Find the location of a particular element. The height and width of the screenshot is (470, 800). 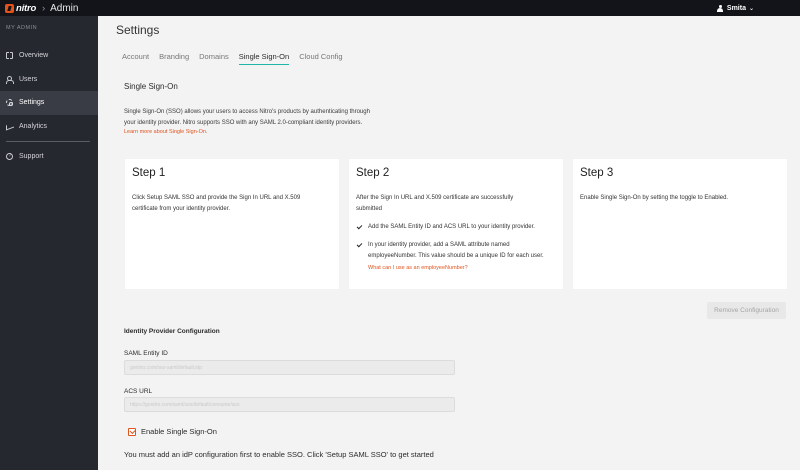

user-icon is located at coordinates (720, 8).